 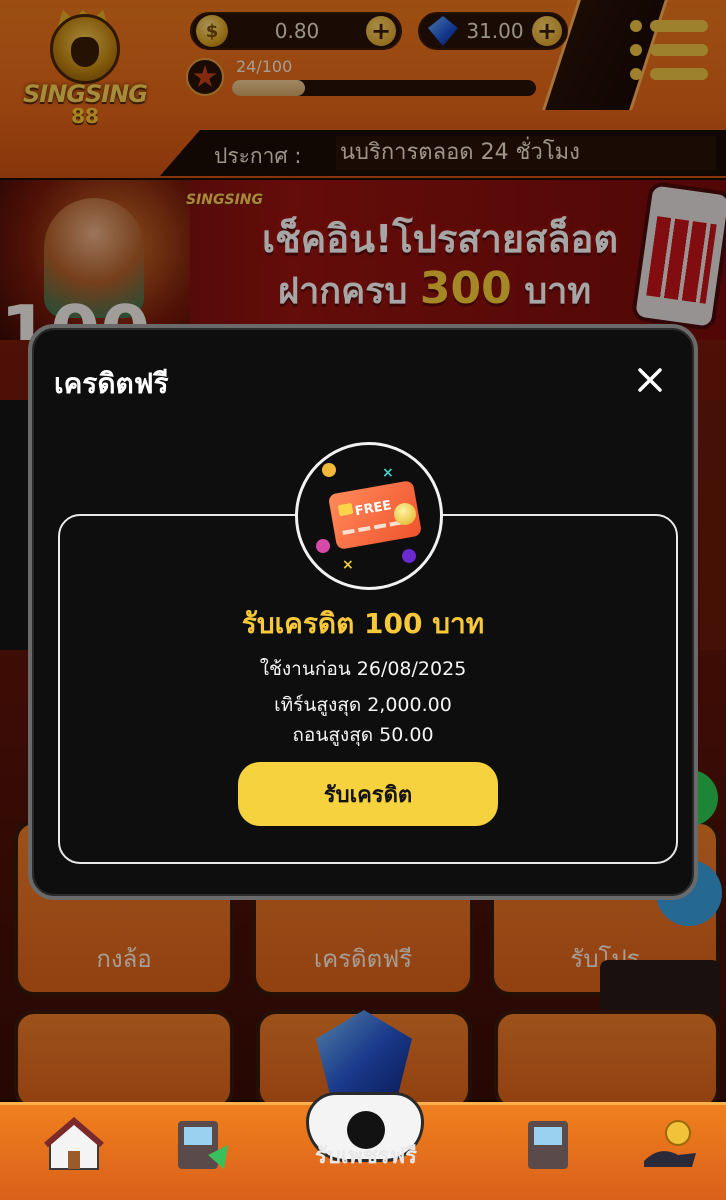 What do you see at coordinates (366, 1156) in the screenshot?
I see `free-gem-label: รับเพชรฟรี` at bounding box center [366, 1156].